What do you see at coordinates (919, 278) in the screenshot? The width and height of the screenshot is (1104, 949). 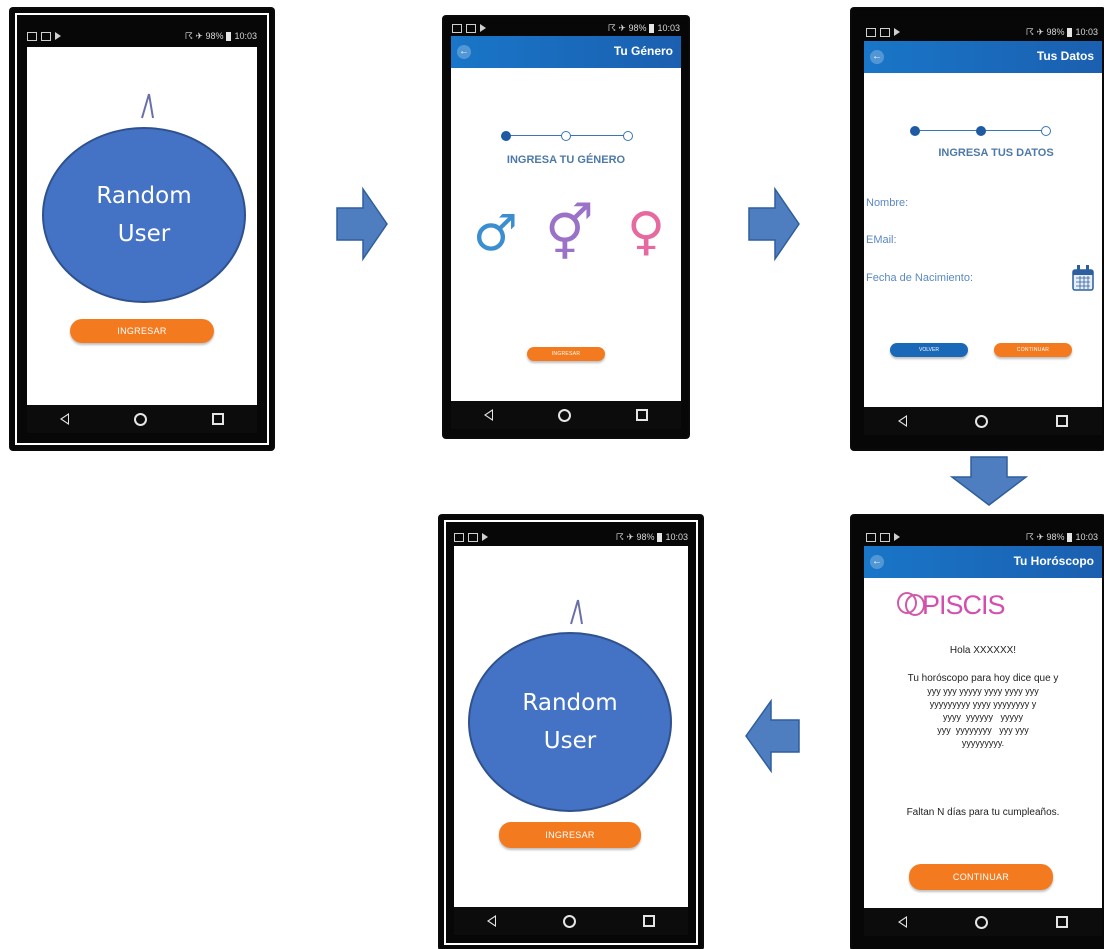 I see `birthdate-field-label: Fecha de Nacimiento:` at bounding box center [919, 278].